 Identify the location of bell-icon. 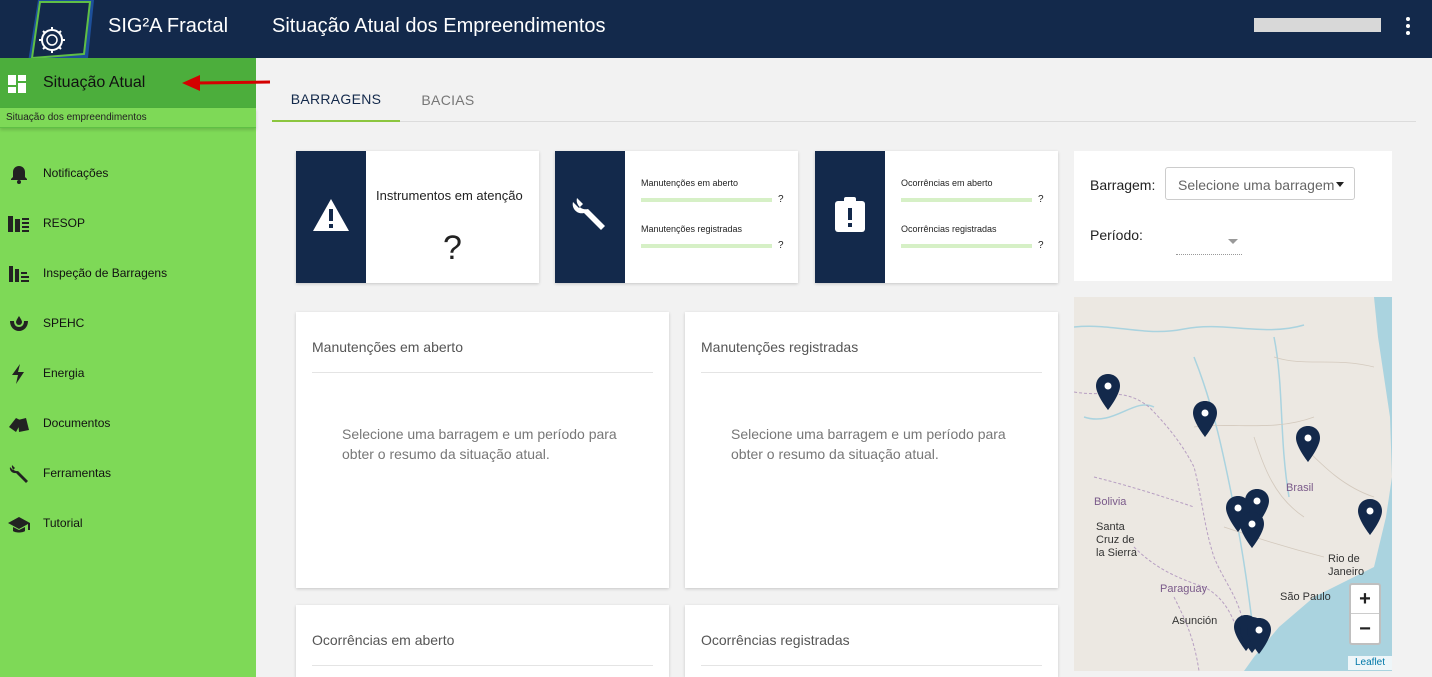
(19, 174).